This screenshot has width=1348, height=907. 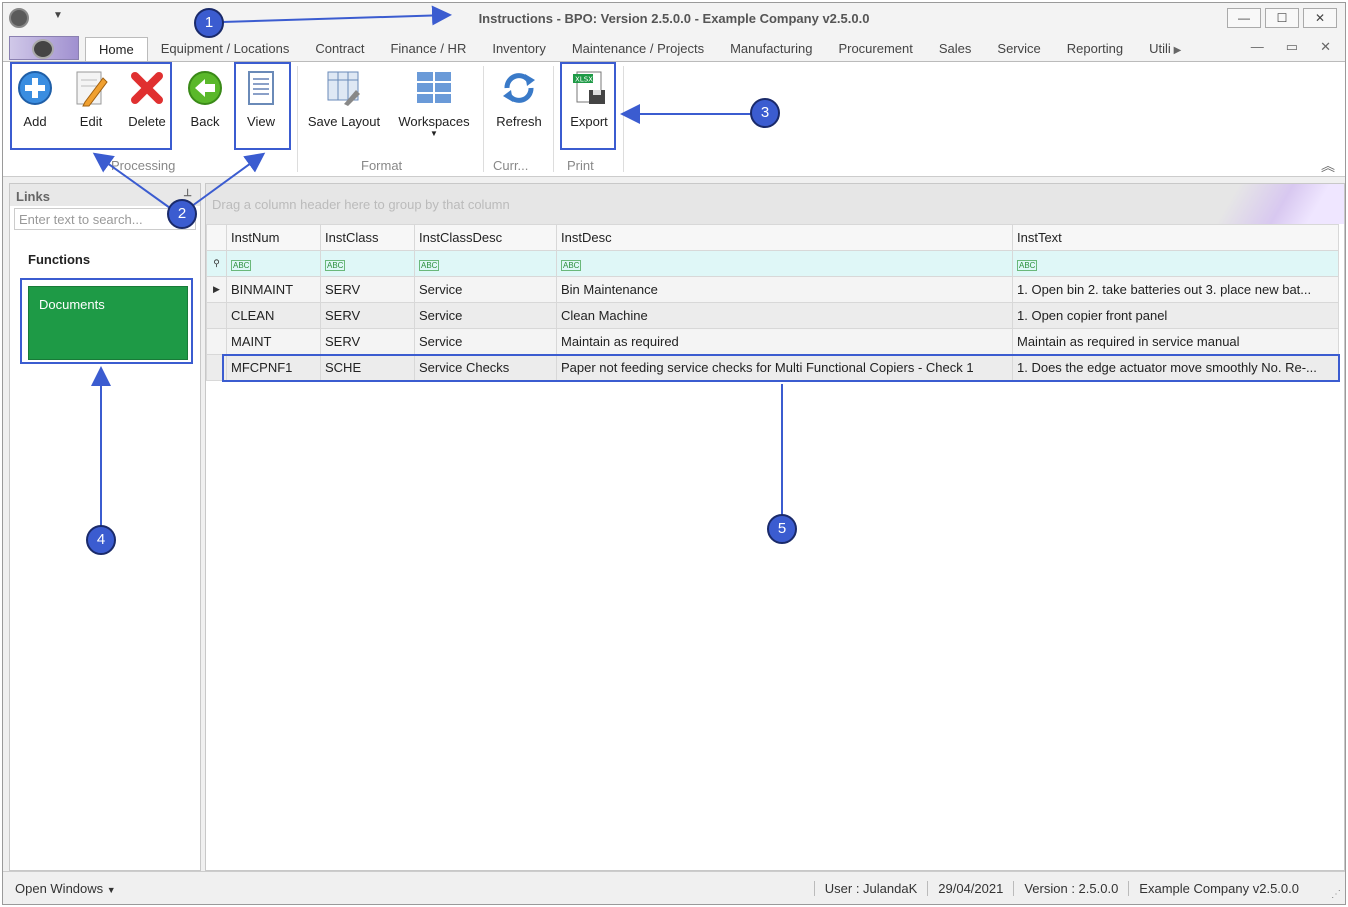 What do you see at coordinates (1257, 47) in the screenshot?
I see `mdi-minimize-button: —` at bounding box center [1257, 47].